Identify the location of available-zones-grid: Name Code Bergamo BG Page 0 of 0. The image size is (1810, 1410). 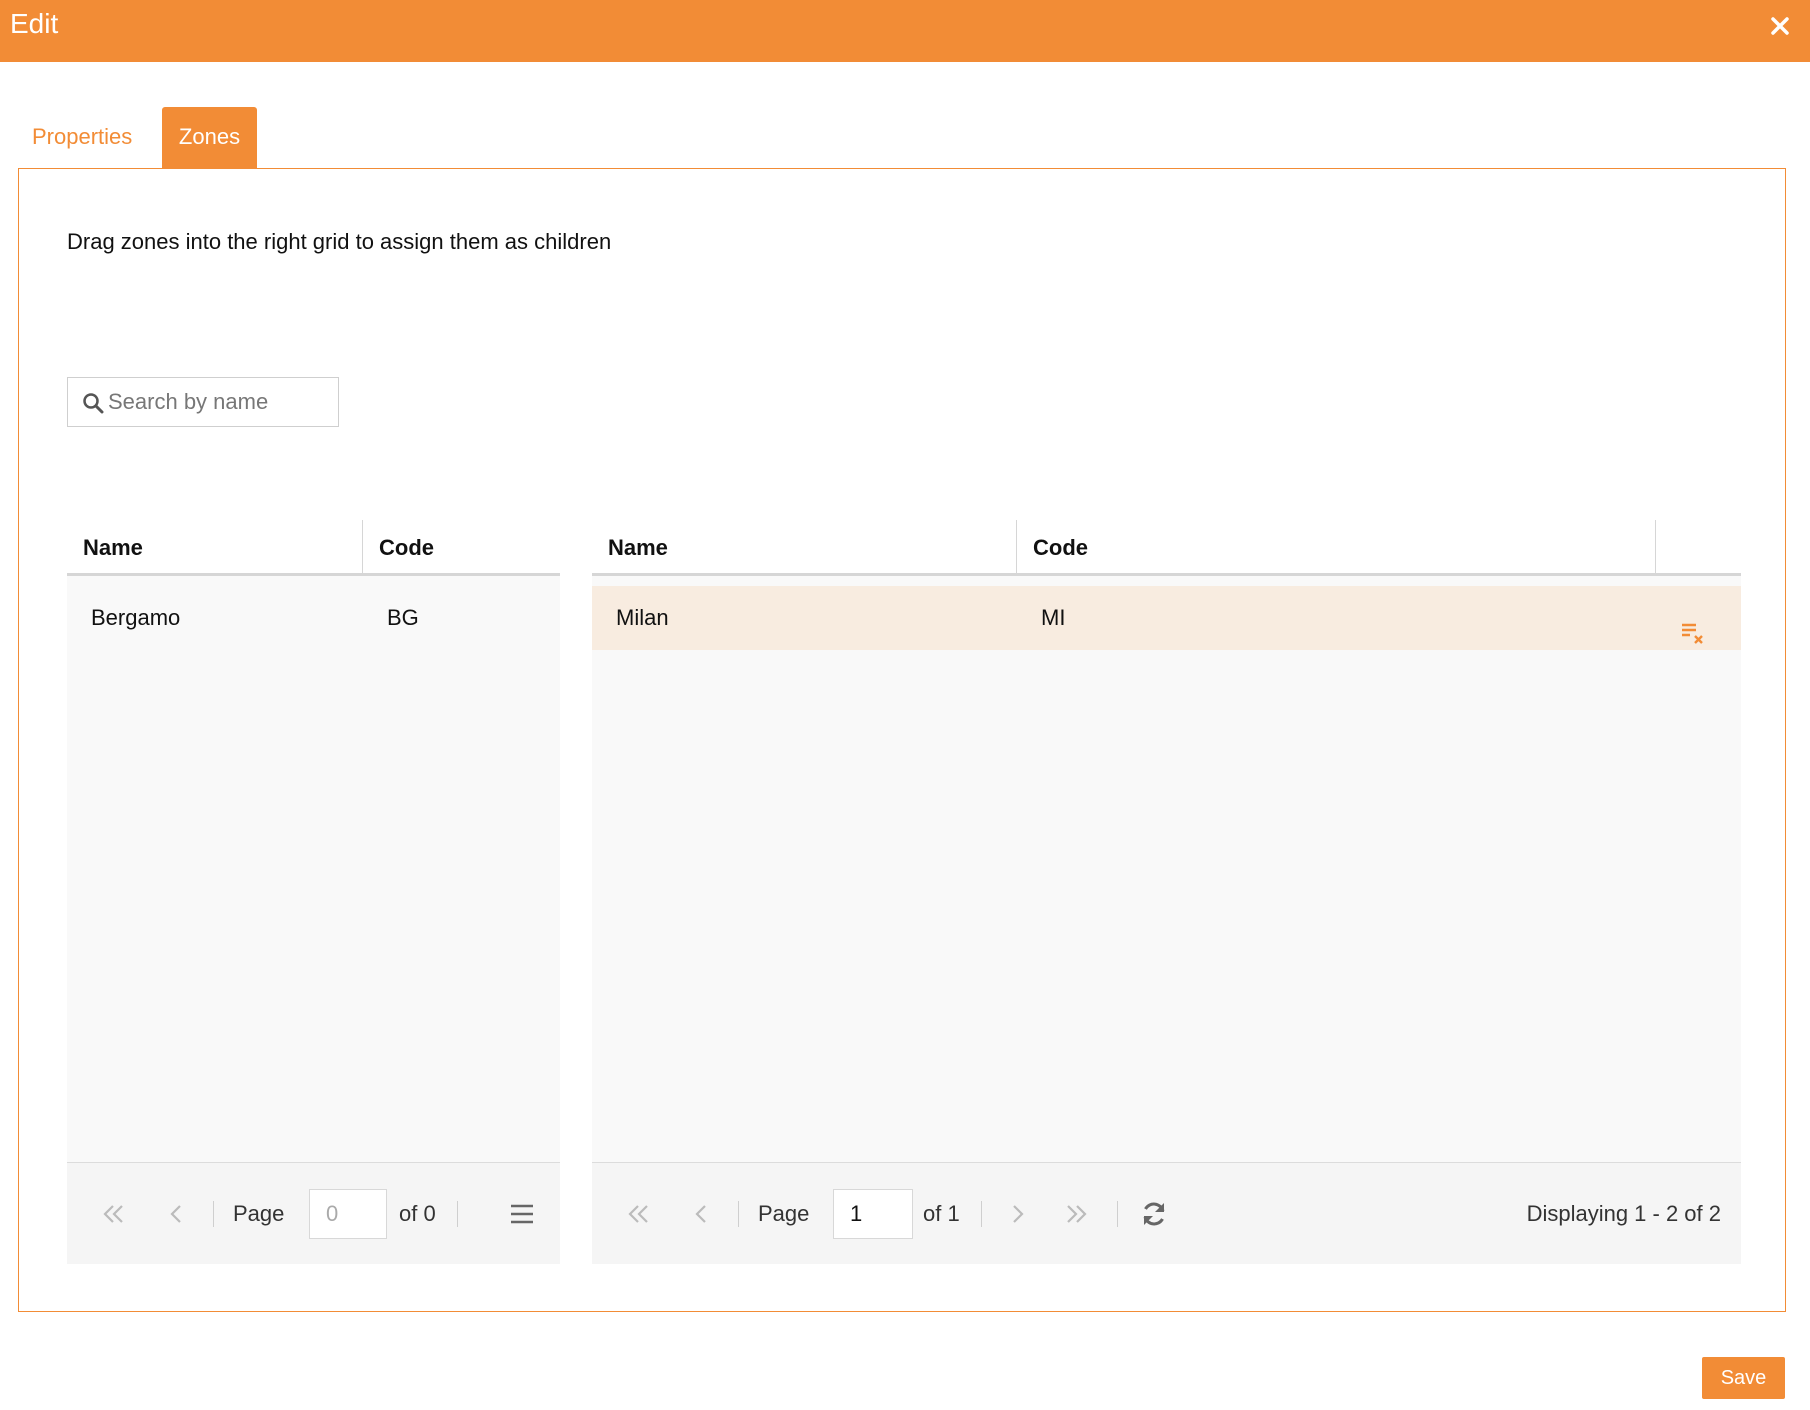
(313, 892).